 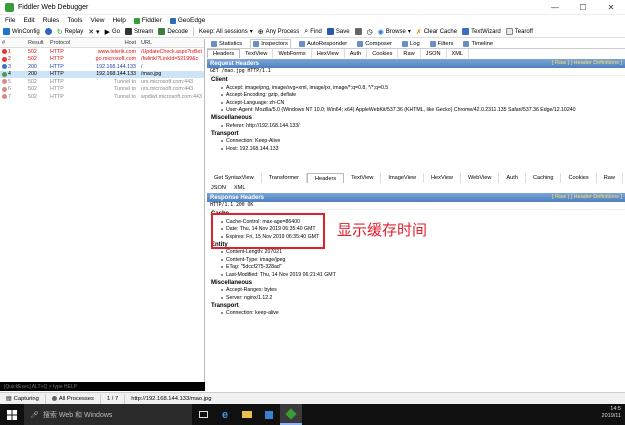 I want to click on header-entry: Referer: http://192.168.144.133/, so click(x=416, y=126).